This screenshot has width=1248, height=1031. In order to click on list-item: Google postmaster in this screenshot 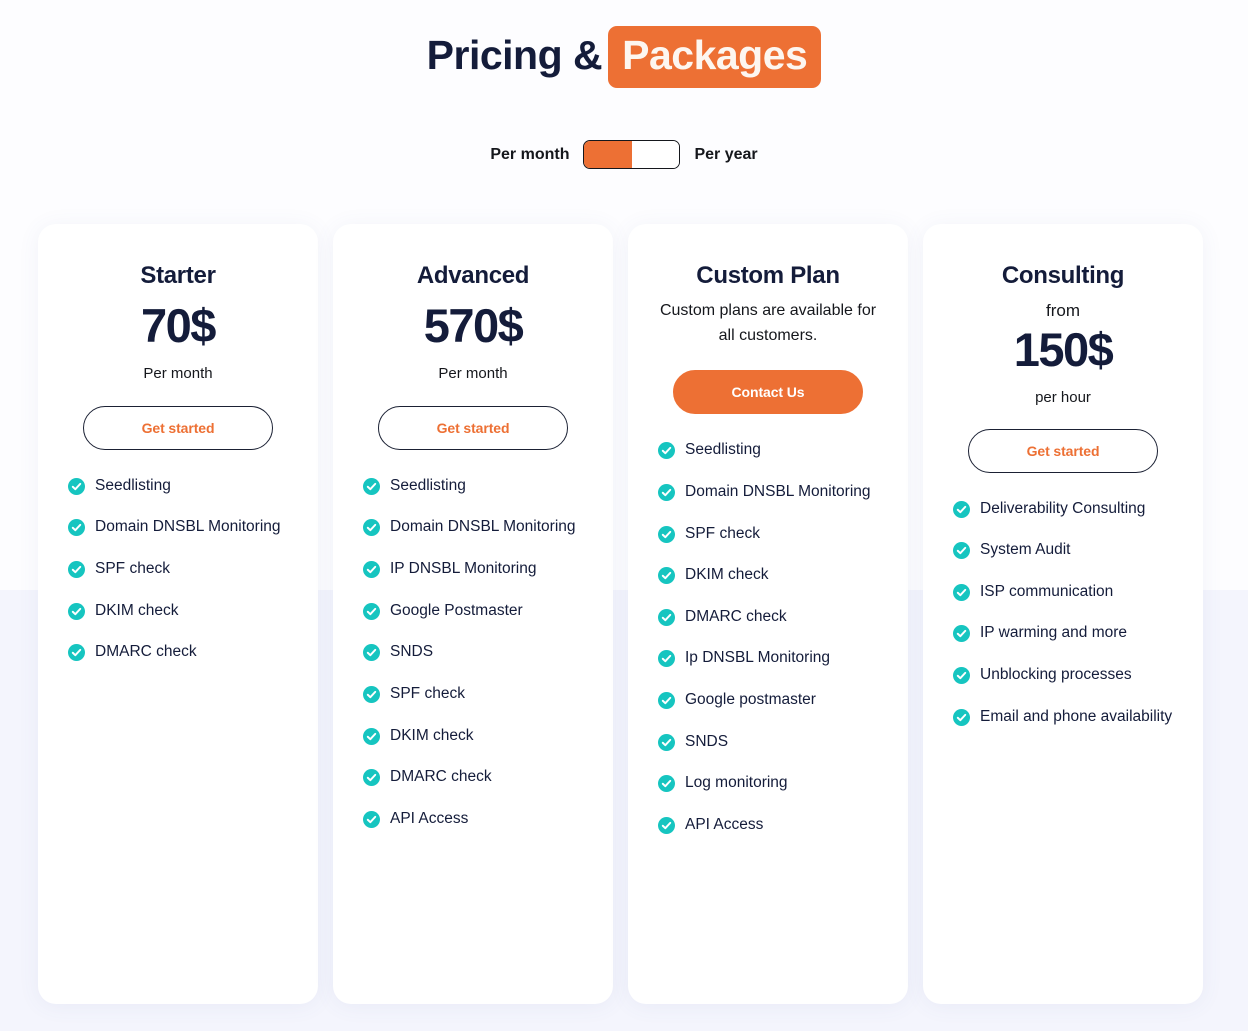, I will do `click(768, 700)`.